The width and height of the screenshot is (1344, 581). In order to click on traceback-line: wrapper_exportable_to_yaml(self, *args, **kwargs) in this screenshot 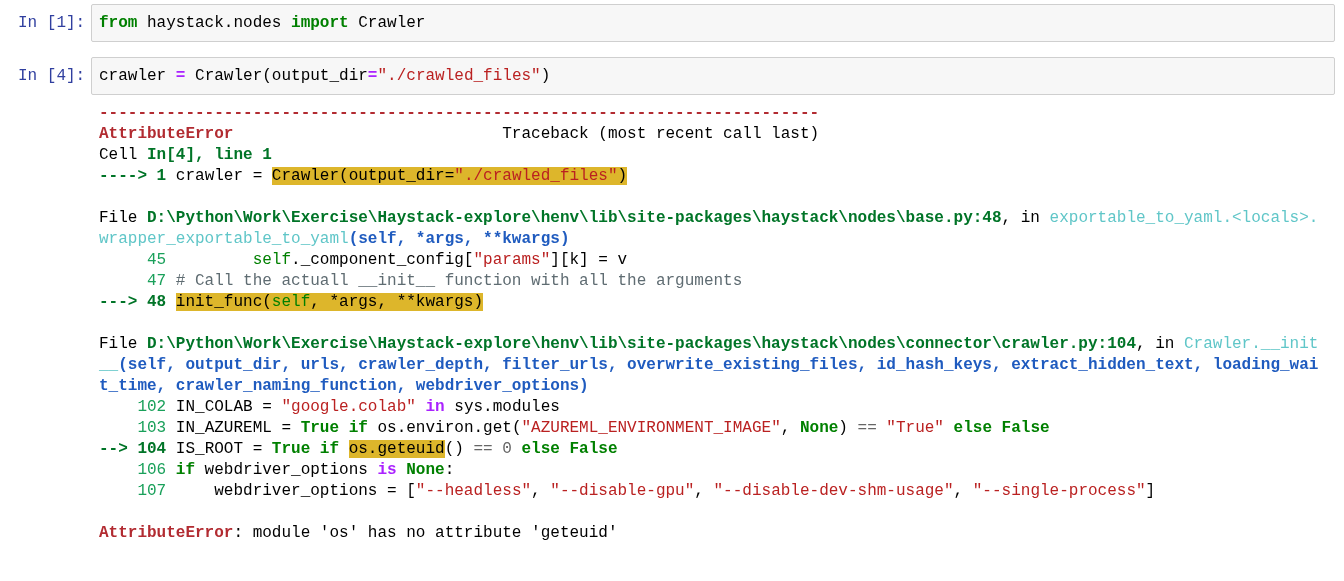, I will do `click(334, 239)`.